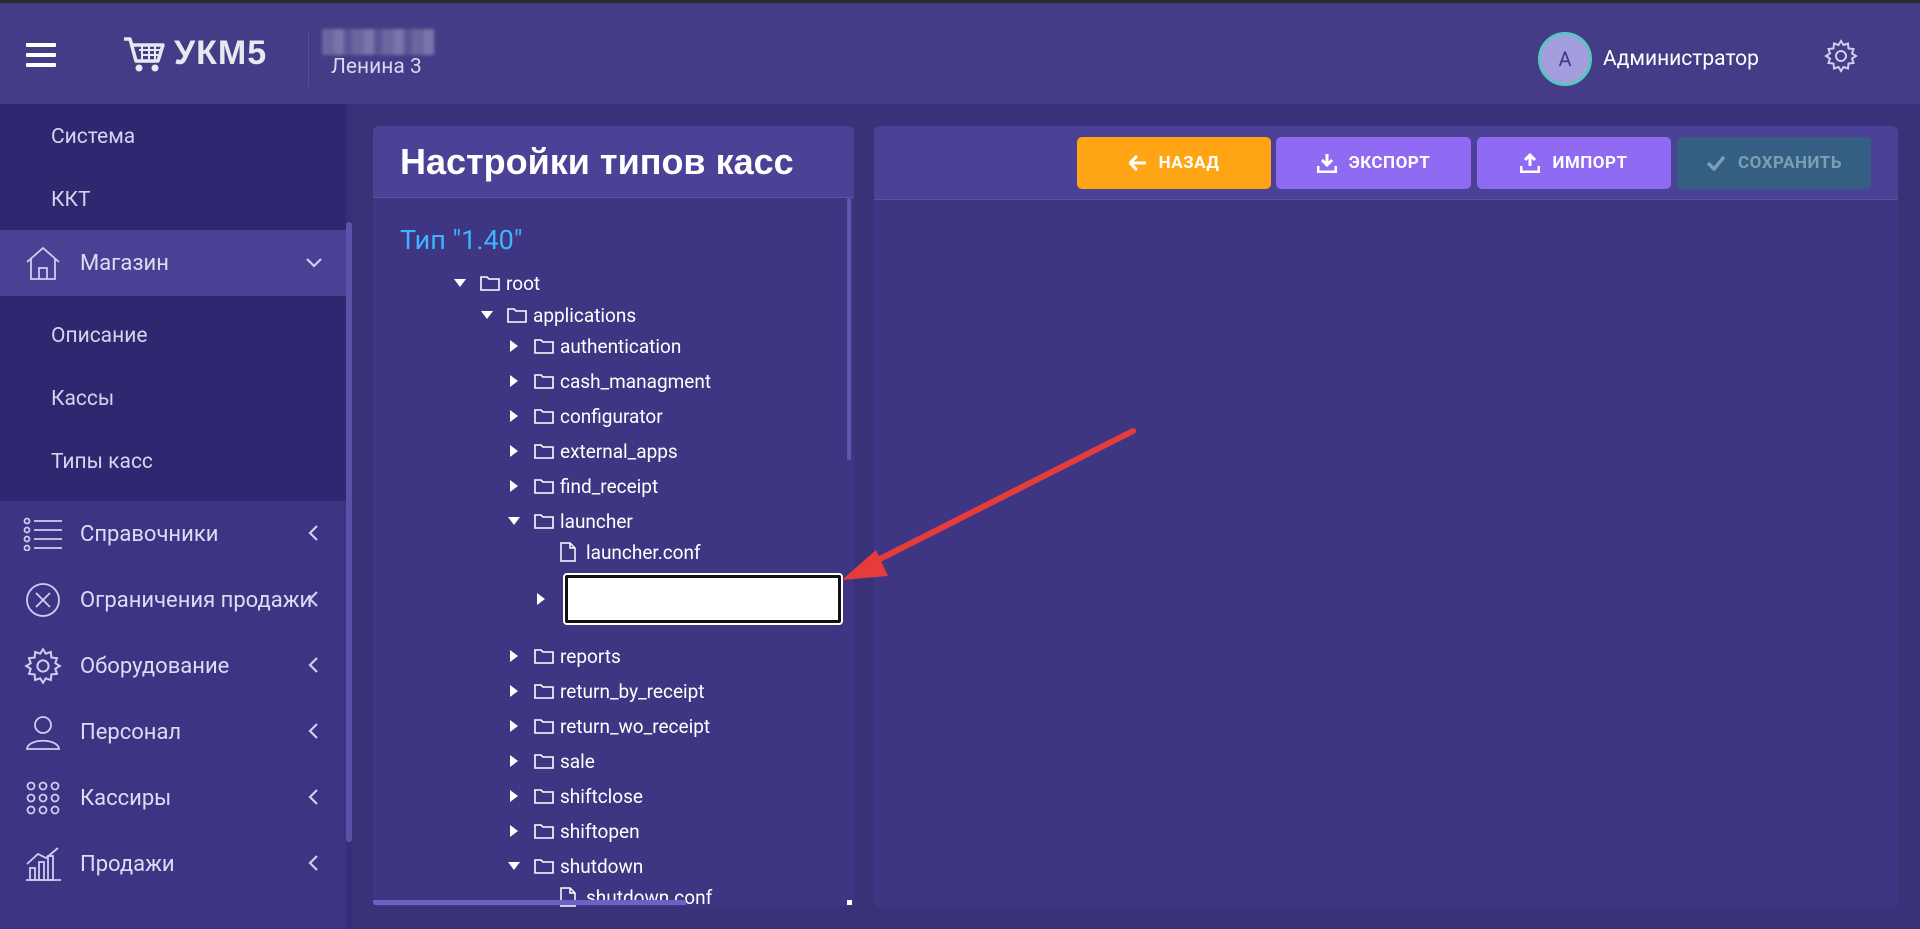 This screenshot has width=1920, height=929. Describe the element at coordinates (601, 796) in the screenshot. I see `tree-node-label: shiftclose` at that location.